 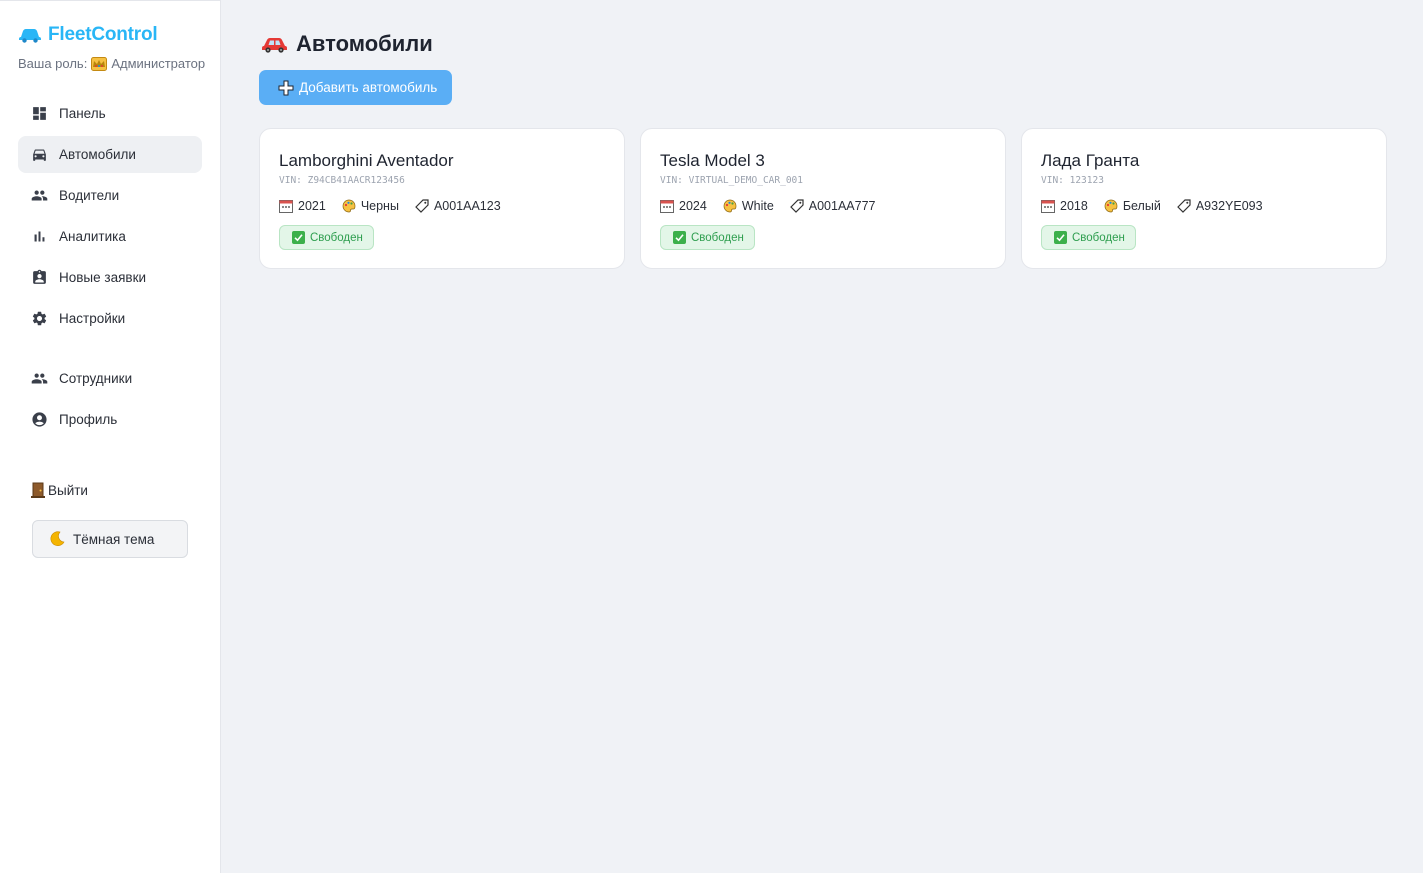 I want to click on sidebar-item-label: Автомобили, so click(x=97, y=154).